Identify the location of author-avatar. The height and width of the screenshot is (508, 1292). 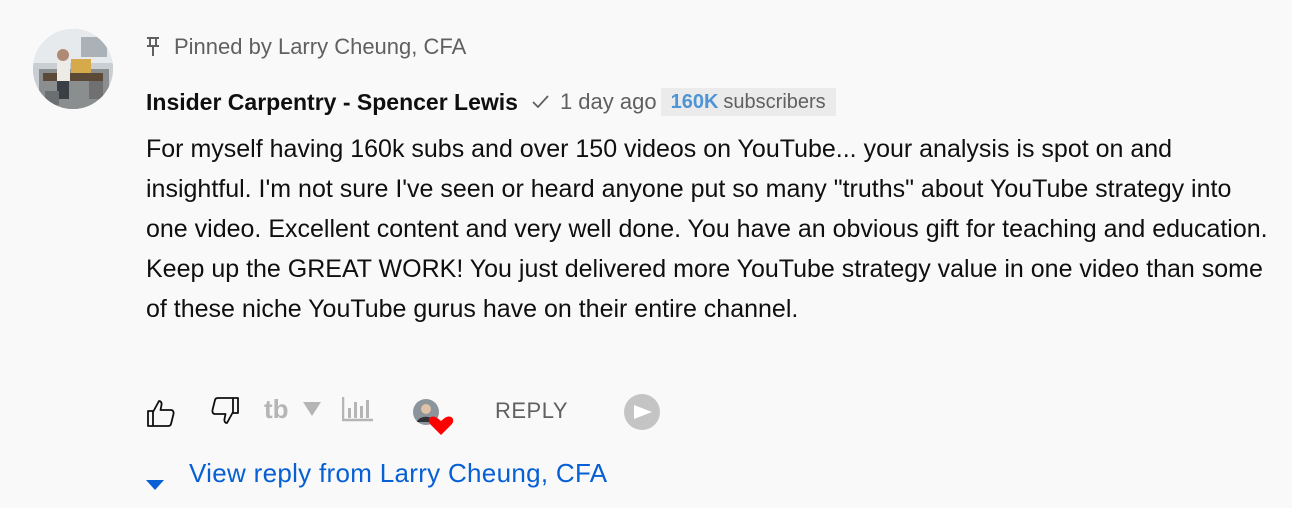
(73, 69).